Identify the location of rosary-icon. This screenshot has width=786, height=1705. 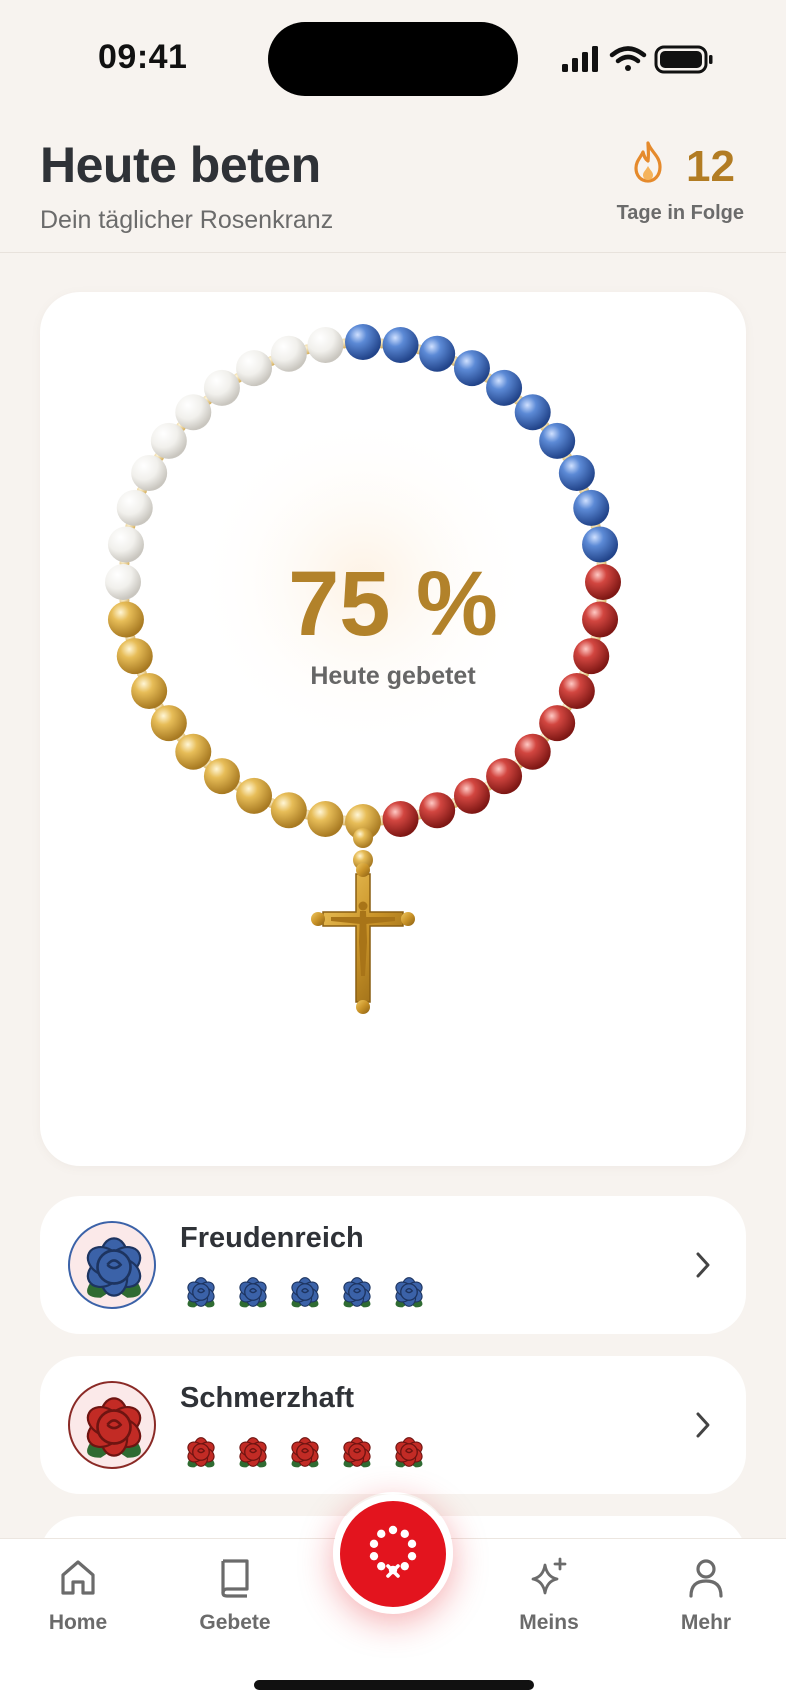
(393, 1551).